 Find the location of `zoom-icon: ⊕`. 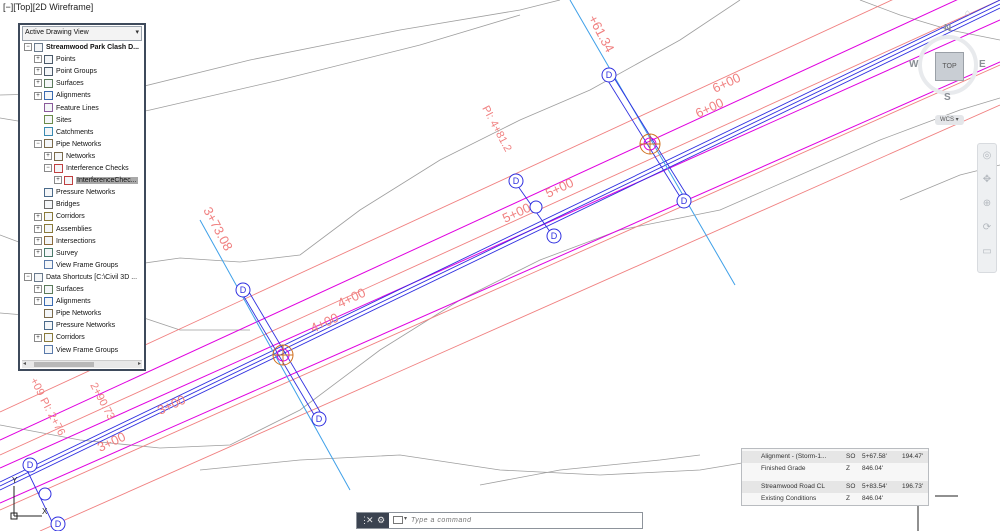

zoom-icon: ⊕ is located at coordinates (987, 204).